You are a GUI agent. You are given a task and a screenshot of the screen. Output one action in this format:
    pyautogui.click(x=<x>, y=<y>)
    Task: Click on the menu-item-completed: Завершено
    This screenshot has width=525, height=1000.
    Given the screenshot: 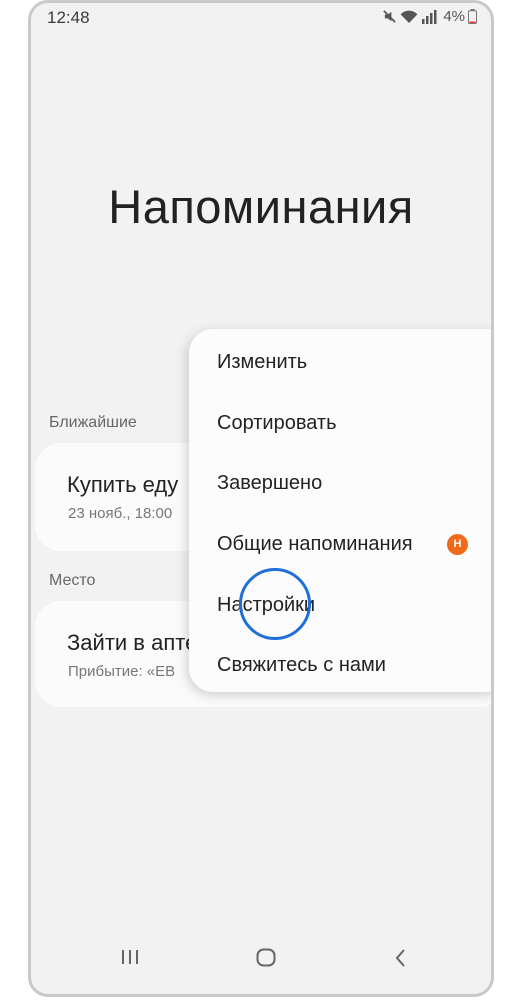 What is the action you would take?
    pyautogui.click(x=269, y=483)
    